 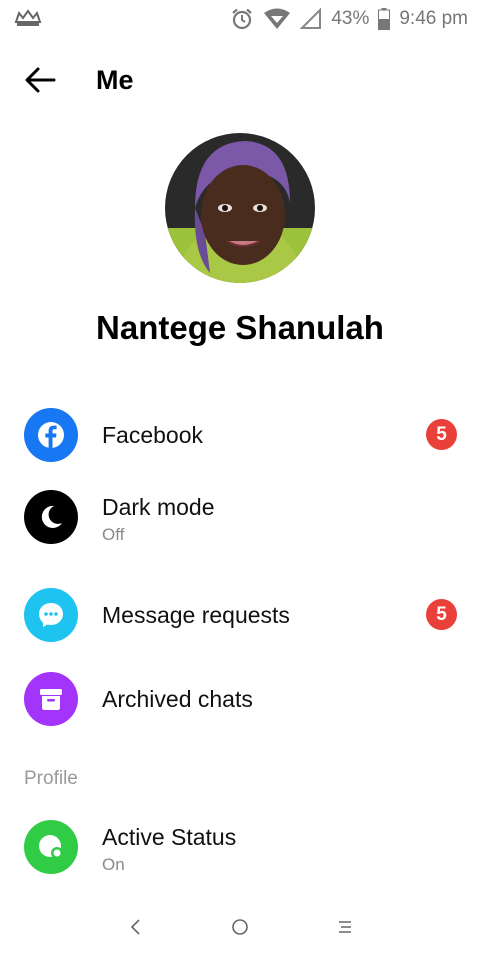 I want to click on nav-back-button, so click(x=135, y=927).